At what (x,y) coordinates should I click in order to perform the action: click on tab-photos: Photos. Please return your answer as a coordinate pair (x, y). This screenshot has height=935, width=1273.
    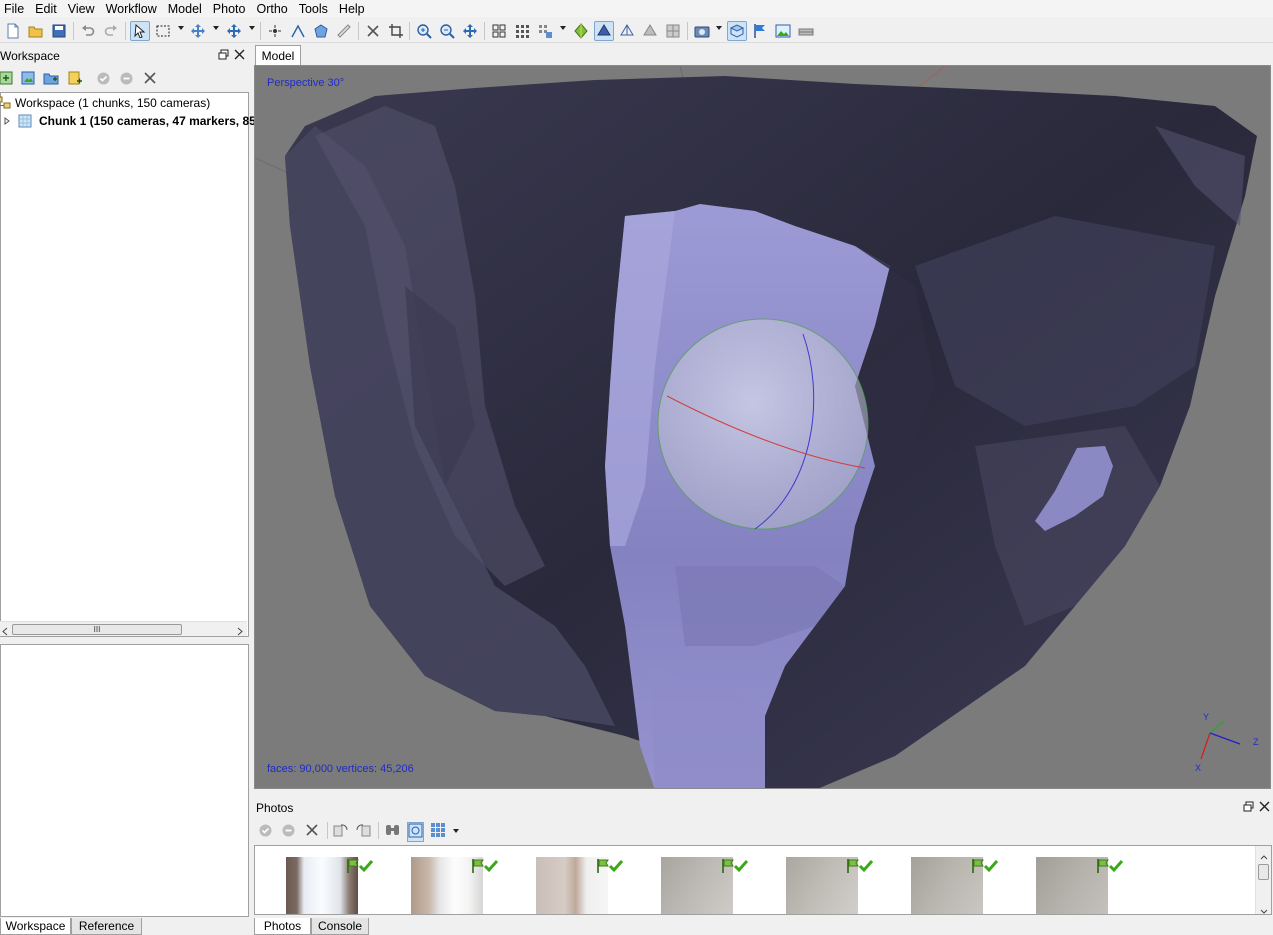
    Looking at the image, I should click on (282, 926).